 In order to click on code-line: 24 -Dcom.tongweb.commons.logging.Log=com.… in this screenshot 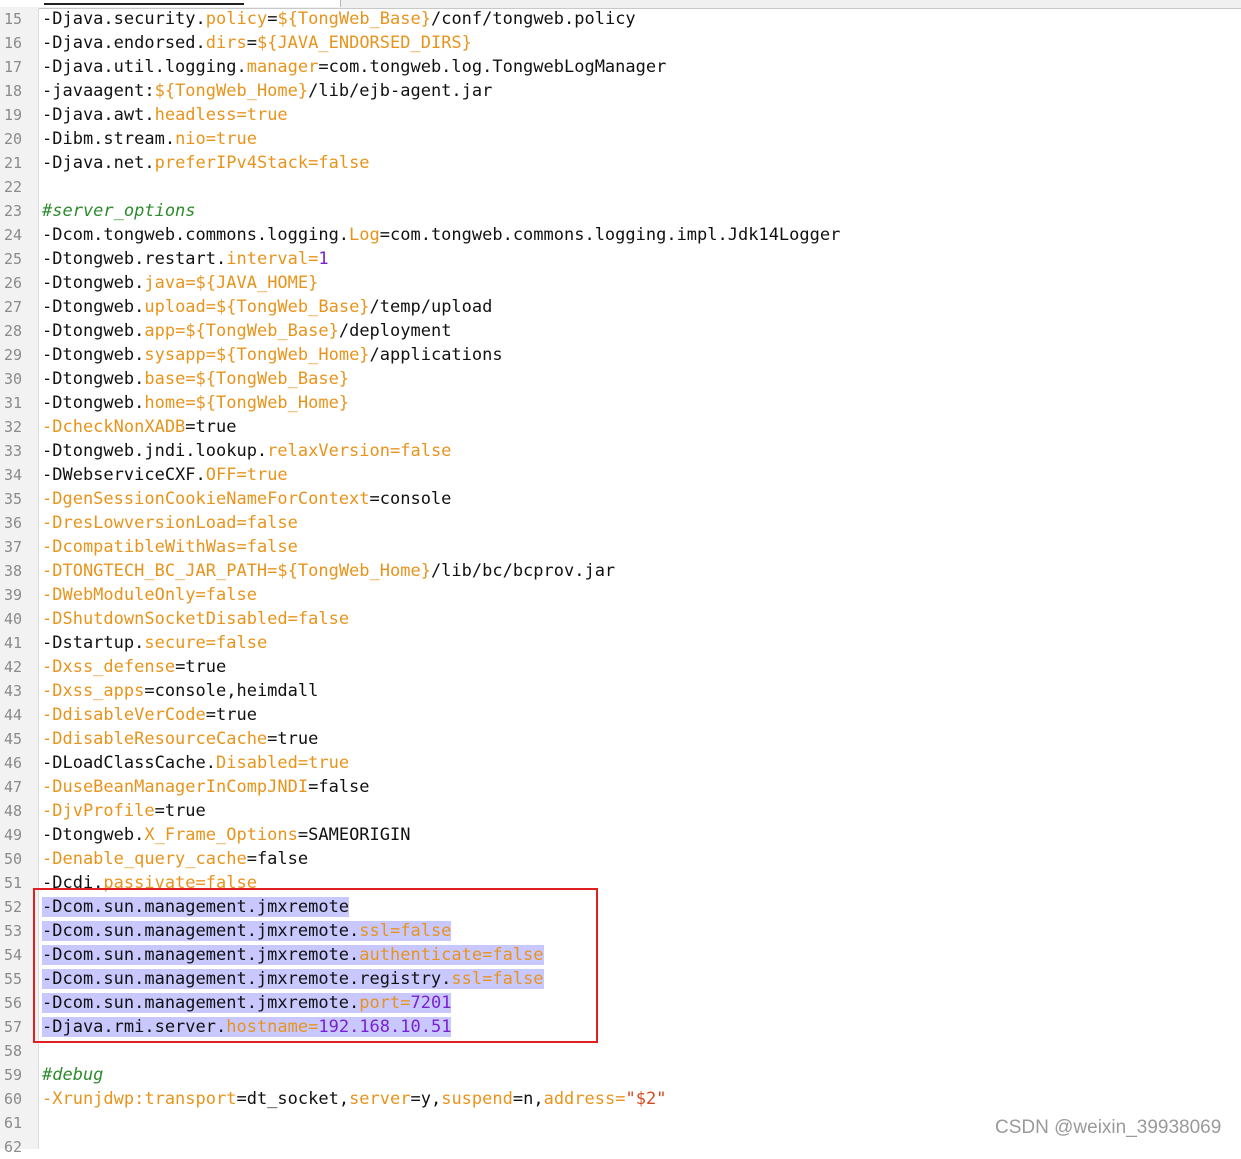, I will do `click(620, 235)`.